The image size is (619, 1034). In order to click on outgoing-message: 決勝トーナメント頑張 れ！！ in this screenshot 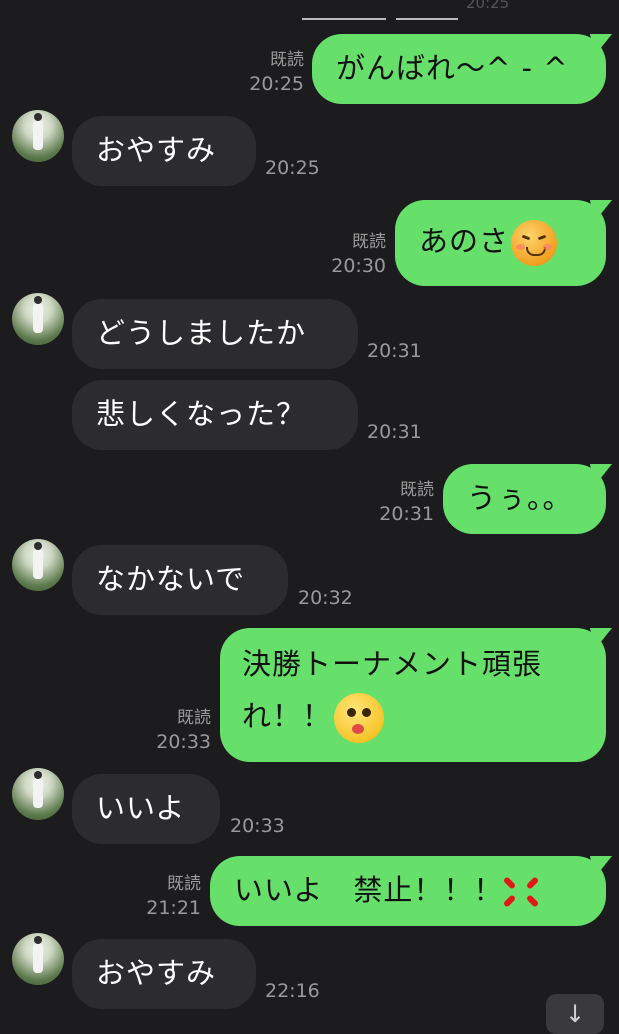, I will do `click(413, 695)`.